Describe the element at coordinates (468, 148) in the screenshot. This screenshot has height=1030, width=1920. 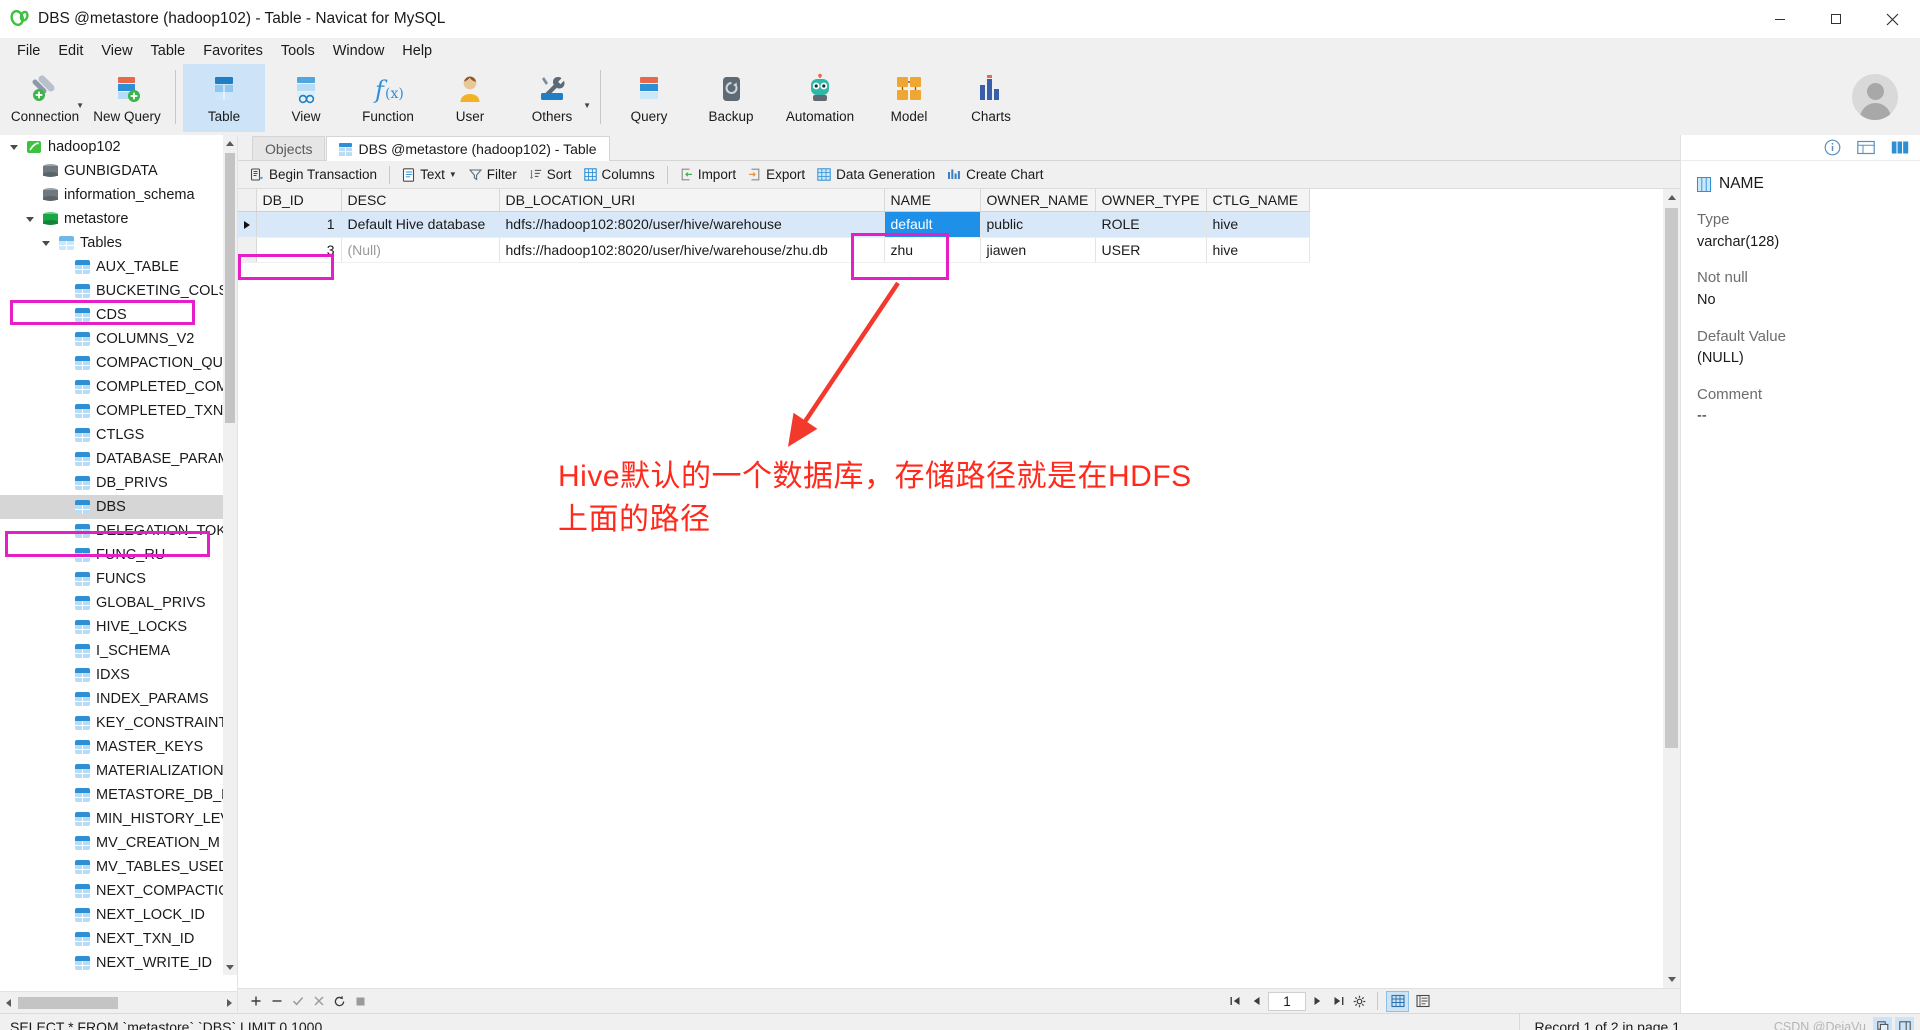
I see `tab-dbs-table: DBS @metastore (hadoop102) - Table` at that location.